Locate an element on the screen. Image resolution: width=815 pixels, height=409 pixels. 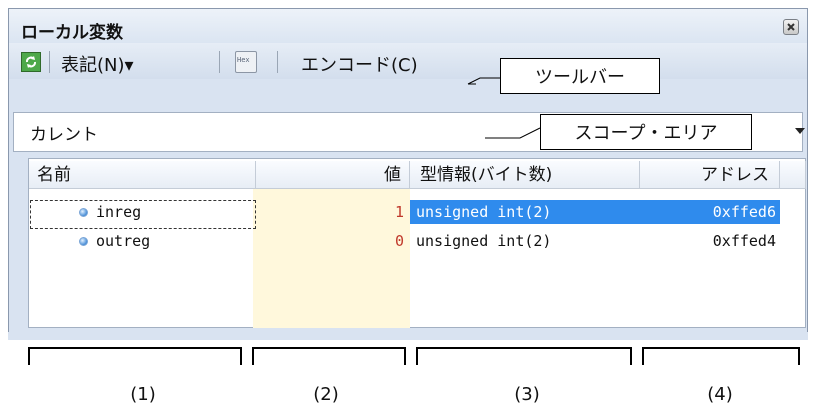
annotation-label-2: (2) is located at coordinates (326, 394).